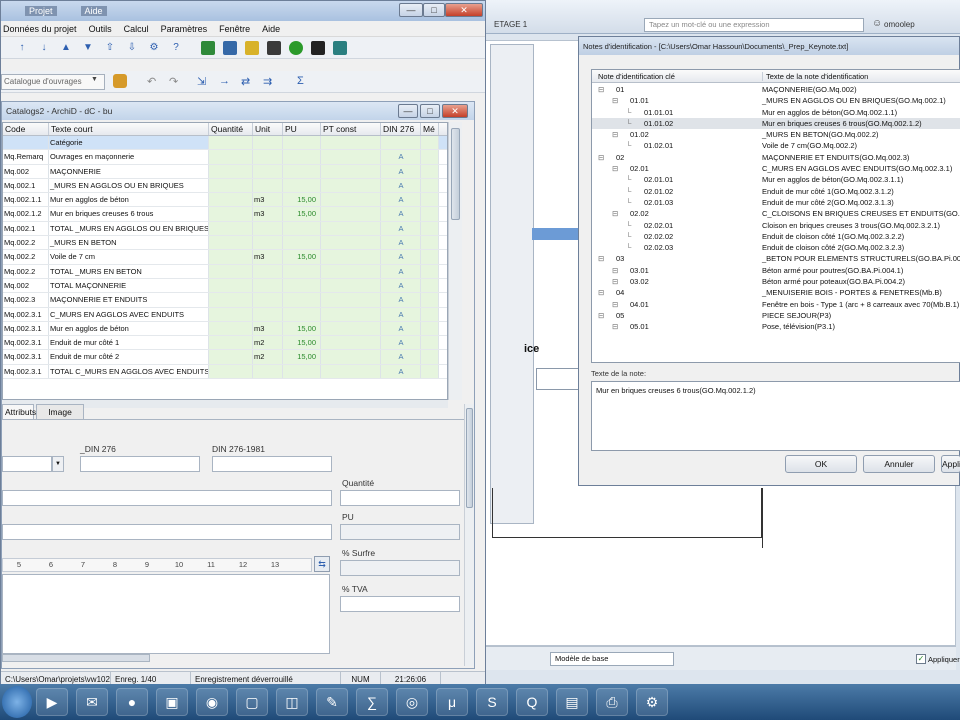 Image resolution: width=960 pixels, height=720 pixels. I want to click on close-button: ✕, so click(464, 10).